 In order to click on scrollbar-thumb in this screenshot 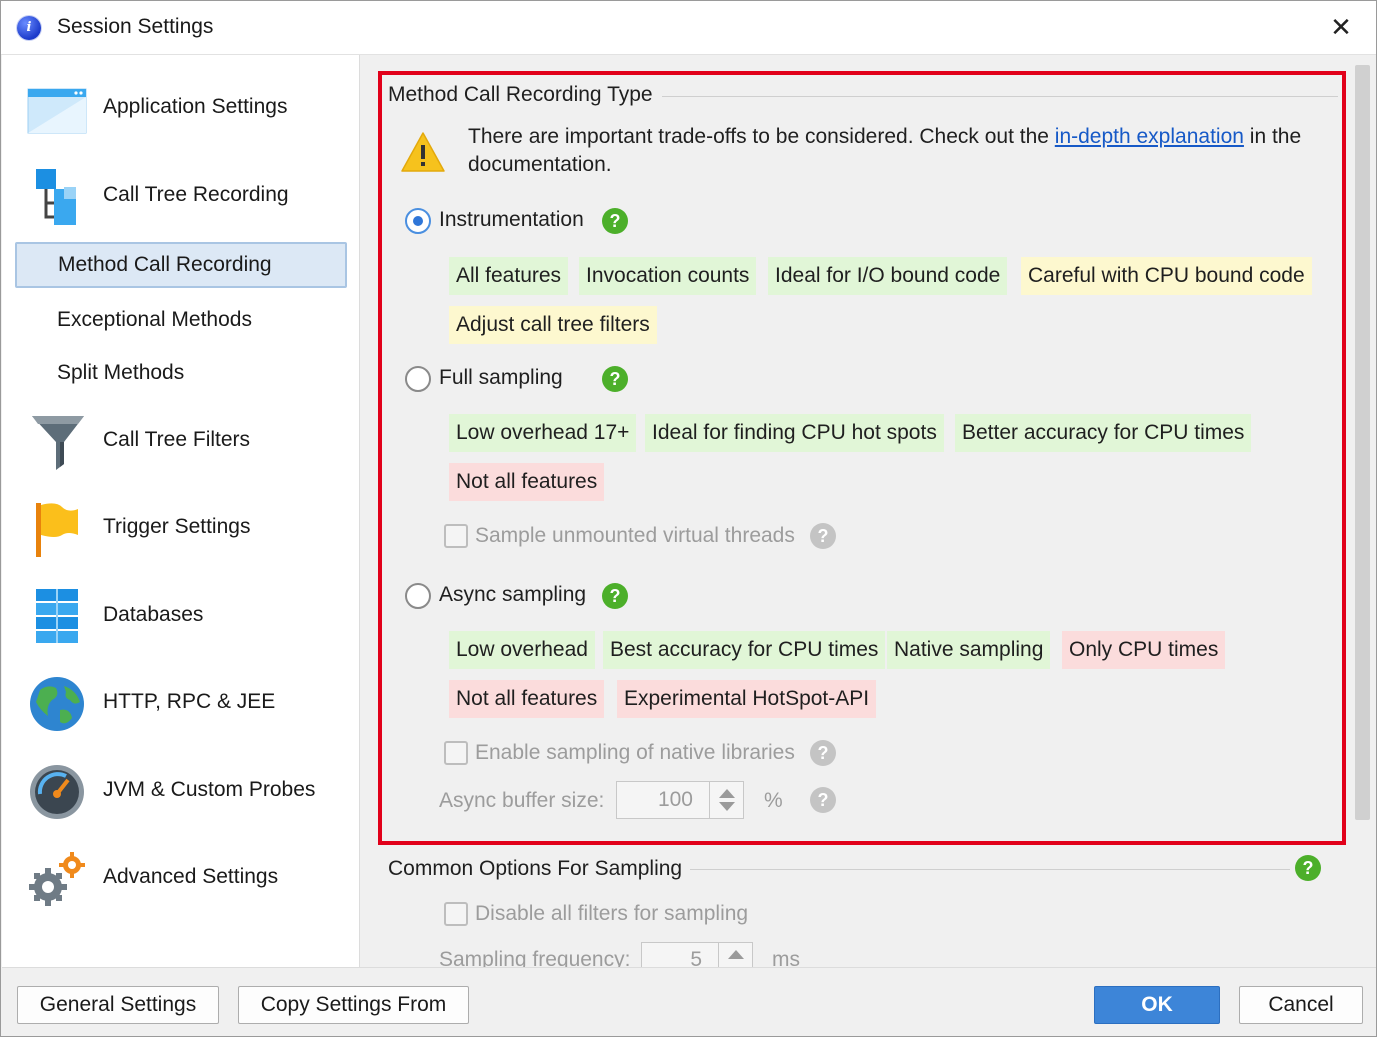, I will do `click(1362, 442)`.